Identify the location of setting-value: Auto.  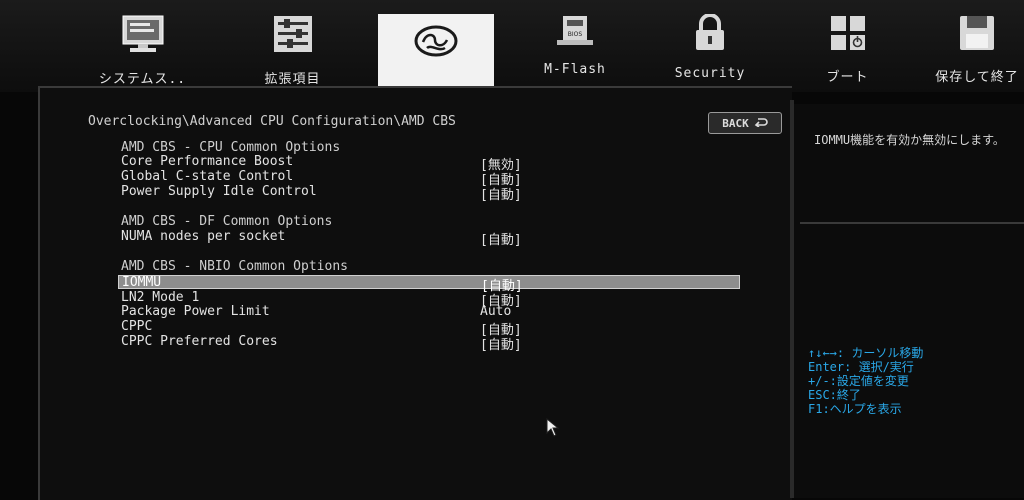
(496, 311).